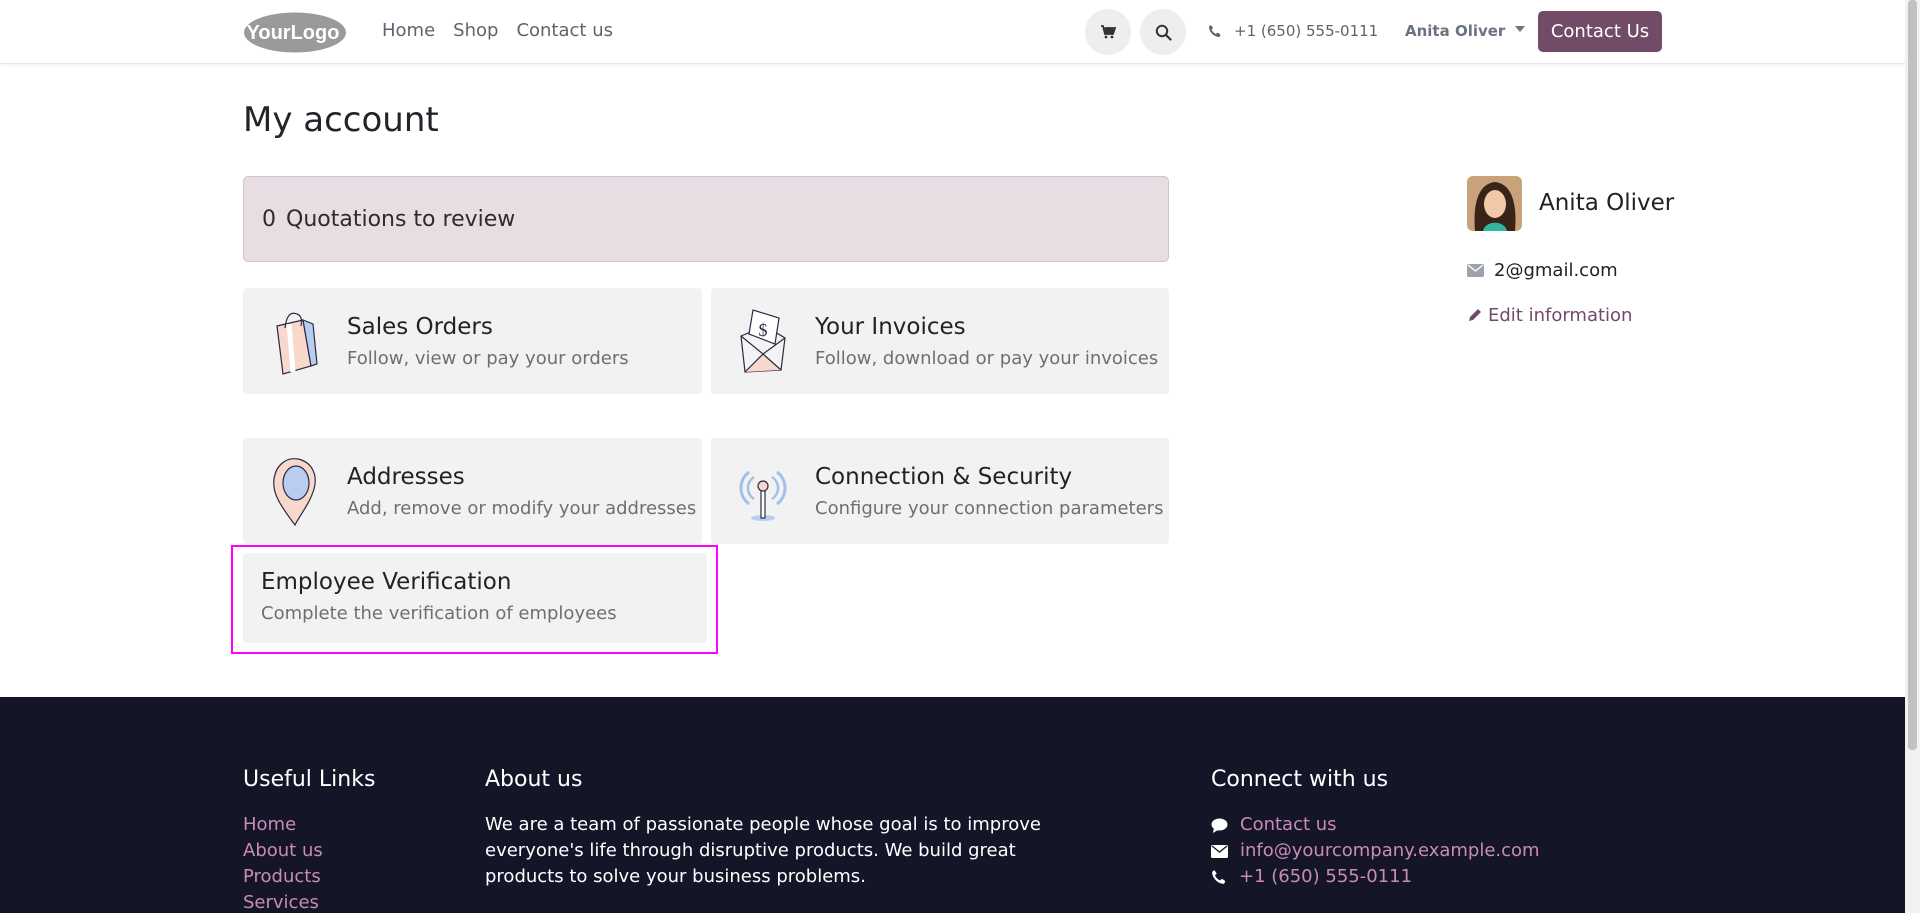 The image size is (1920, 913). What do you see at coordinates (944, 476) in the screenshot?
I see `card-title: Connection & Security` at bounding box center [944, 476].